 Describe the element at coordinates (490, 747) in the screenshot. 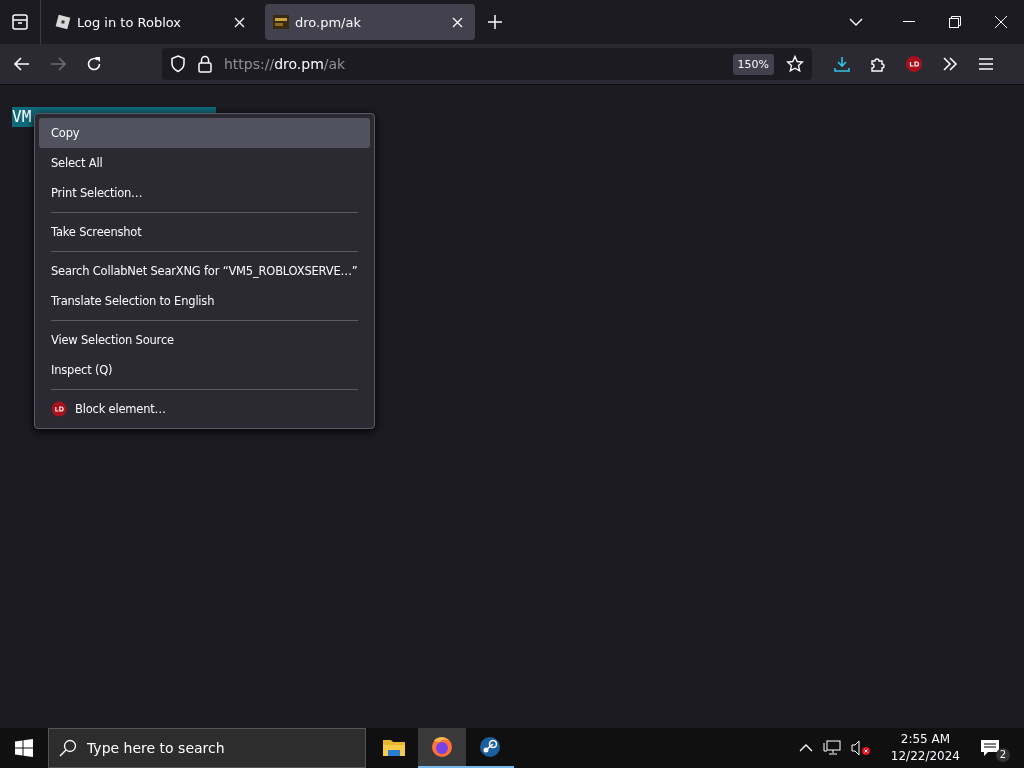

I see `steam-icon` at that location.